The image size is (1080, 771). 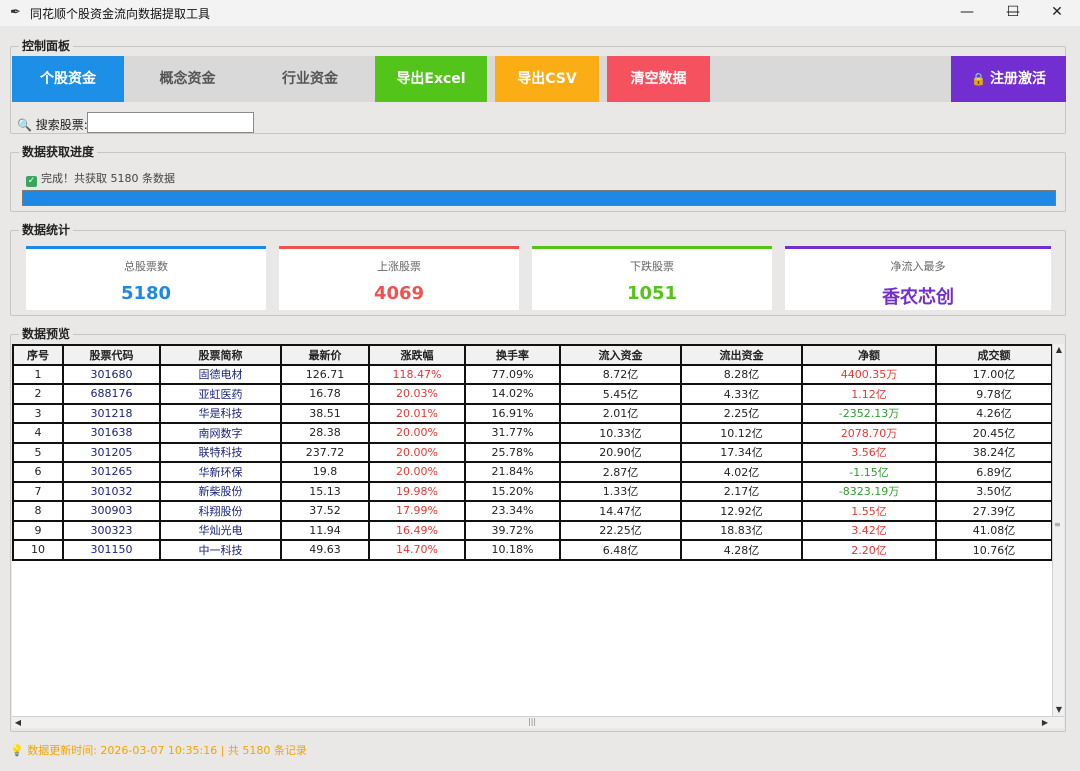 What do you see at coordinates (120, 14) in the screenshot?
I see `window-title: 同花顺个股资金流向数据提取工具` at bounding box center [120, 14].